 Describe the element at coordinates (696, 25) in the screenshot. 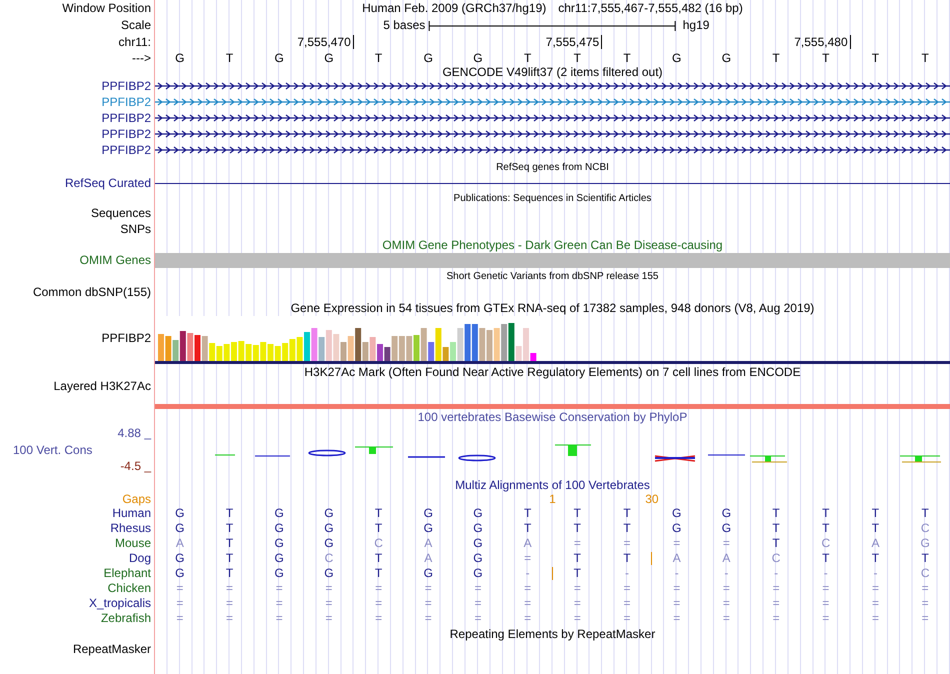

I see `assembly-label: hg19` at that location.